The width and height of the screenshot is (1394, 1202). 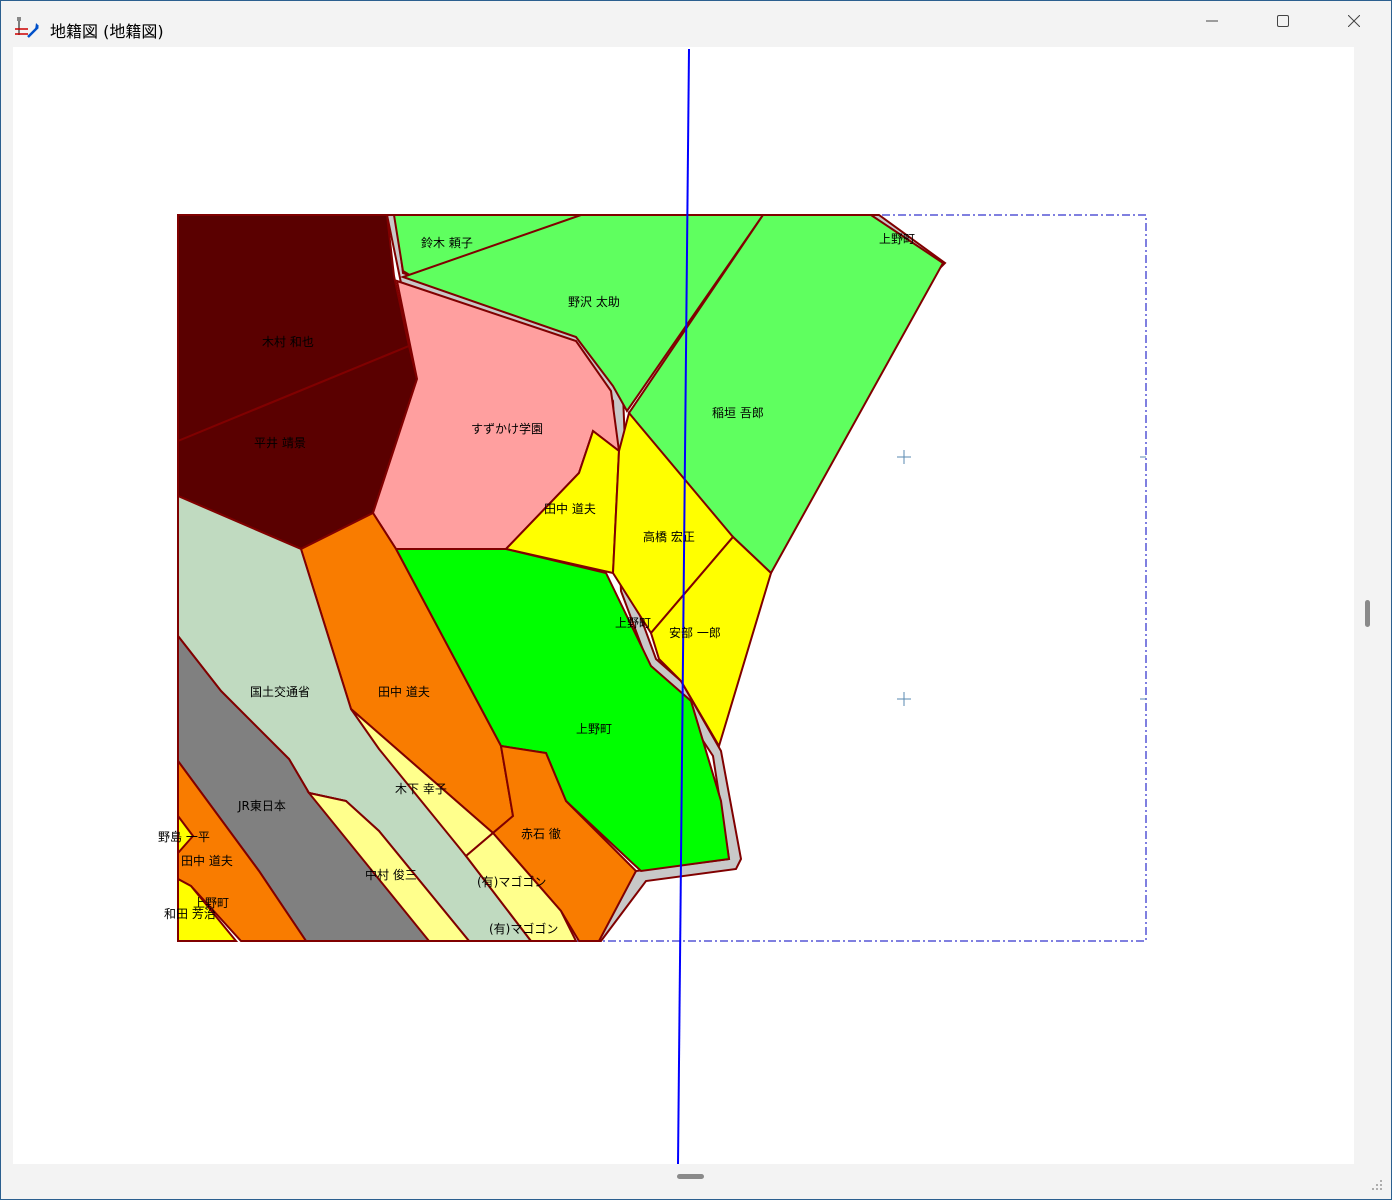 What do you see at coordinates (447, 242) in the screenshot?
I see `label-suzuki: 鈴木 頼子` at bounding box center [447, 242].